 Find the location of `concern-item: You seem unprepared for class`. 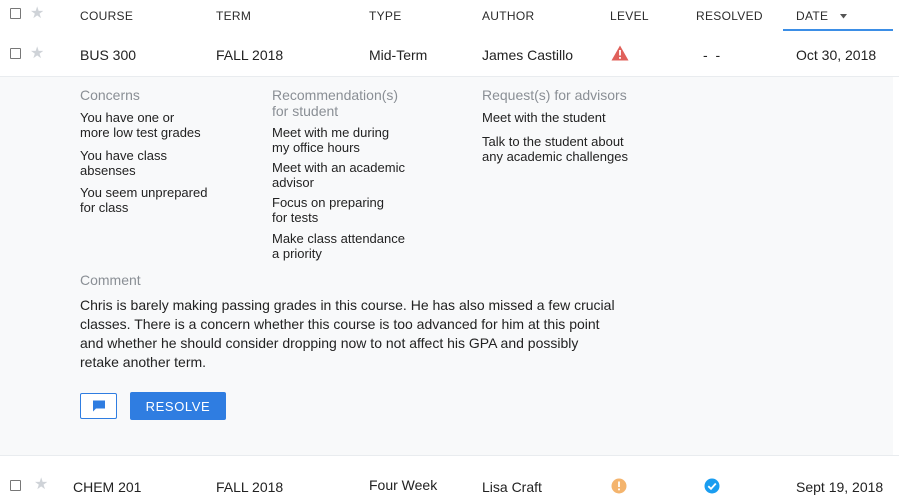

concern-item: You seem unprepared for class is located at coordinates (144, 200).